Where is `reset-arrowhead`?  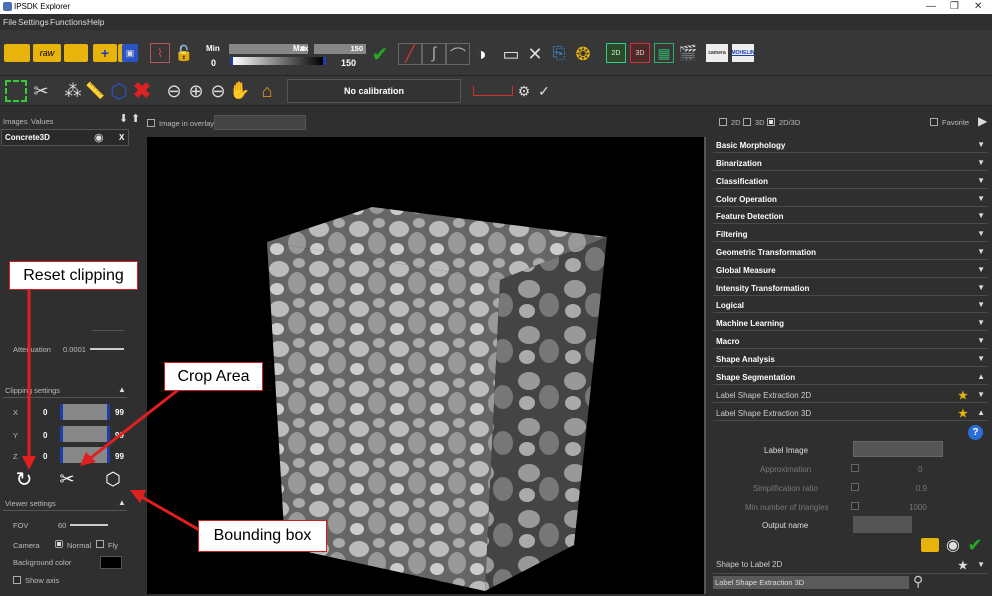 reset-arrowhead is located at coordinates (29, 463).